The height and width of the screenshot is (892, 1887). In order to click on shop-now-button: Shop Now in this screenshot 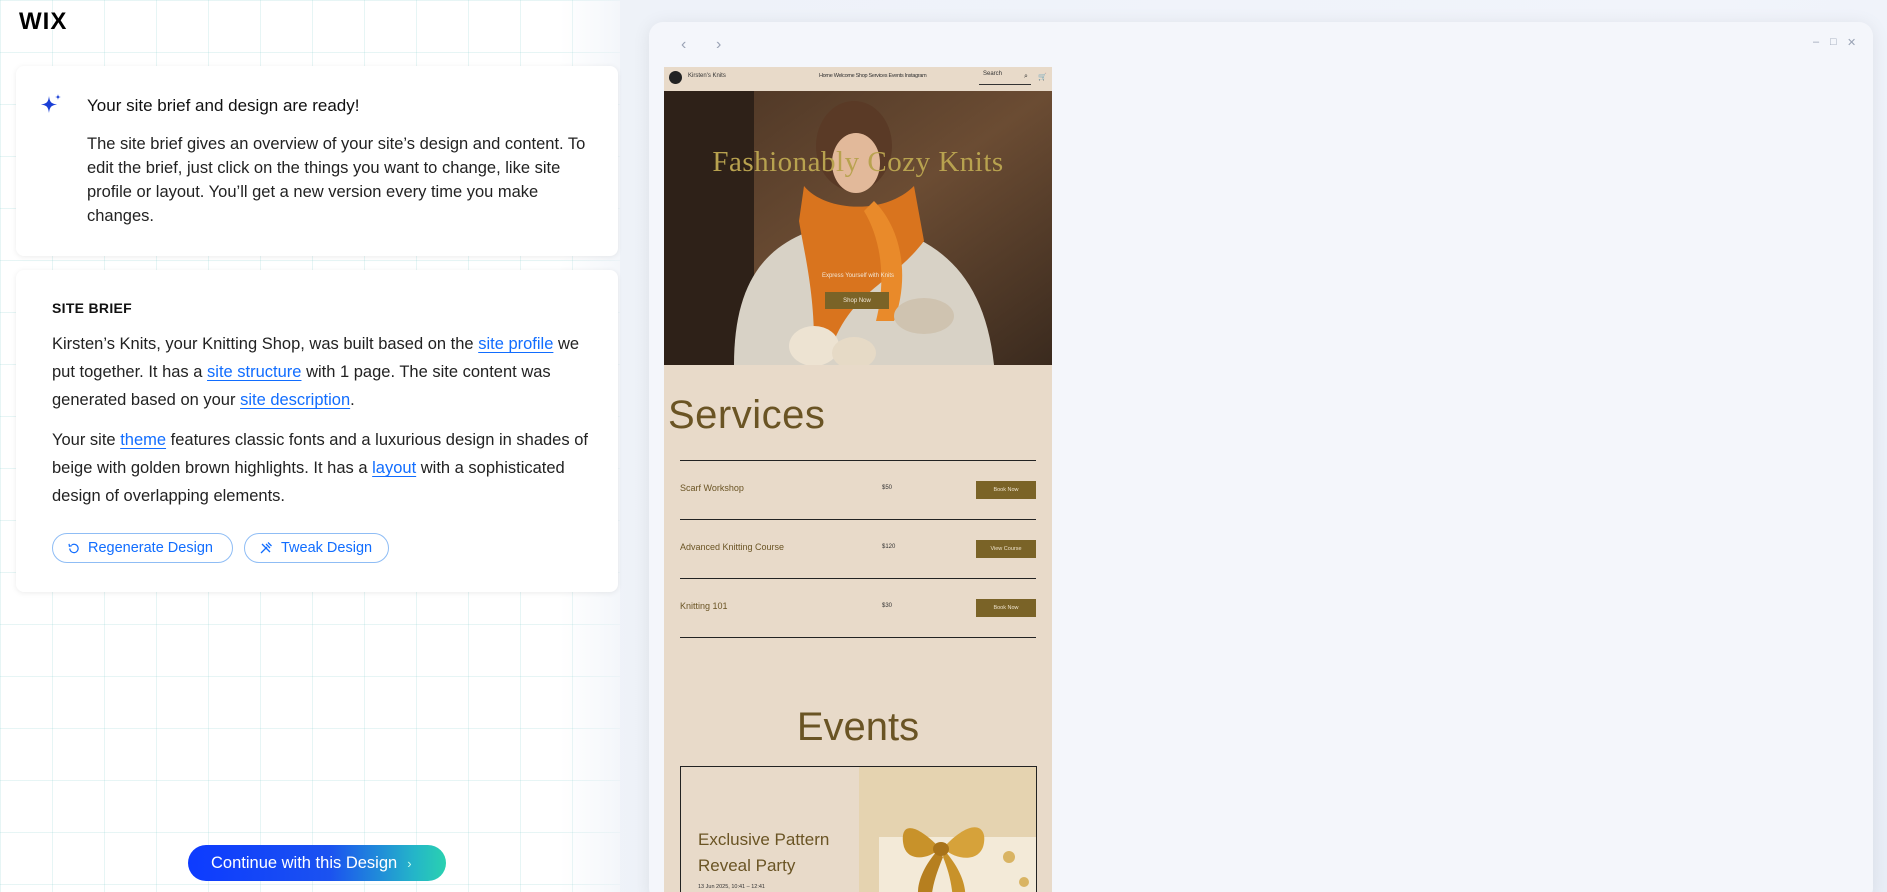, I will do `click(857, 300)`.